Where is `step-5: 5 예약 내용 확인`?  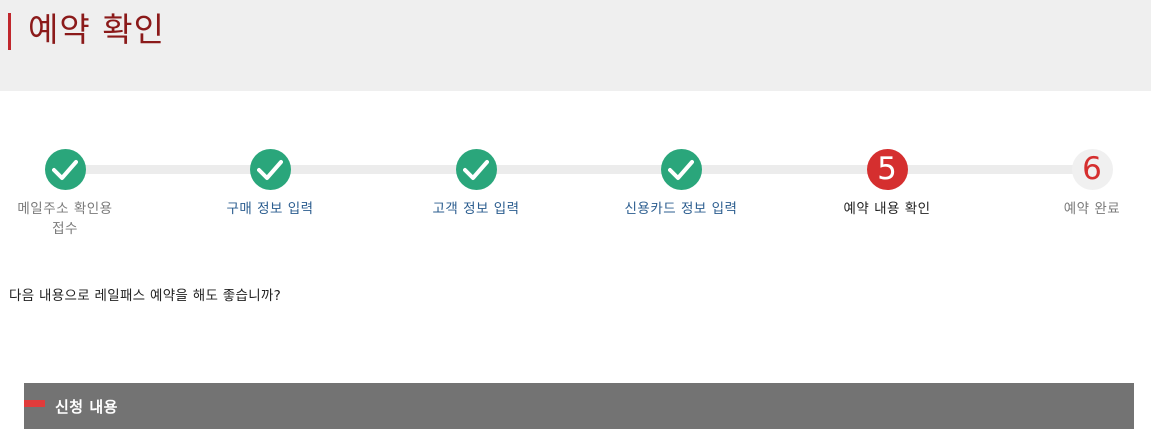
step-5: 5 예약 내용 확인 is located at coordinates (887, 184).